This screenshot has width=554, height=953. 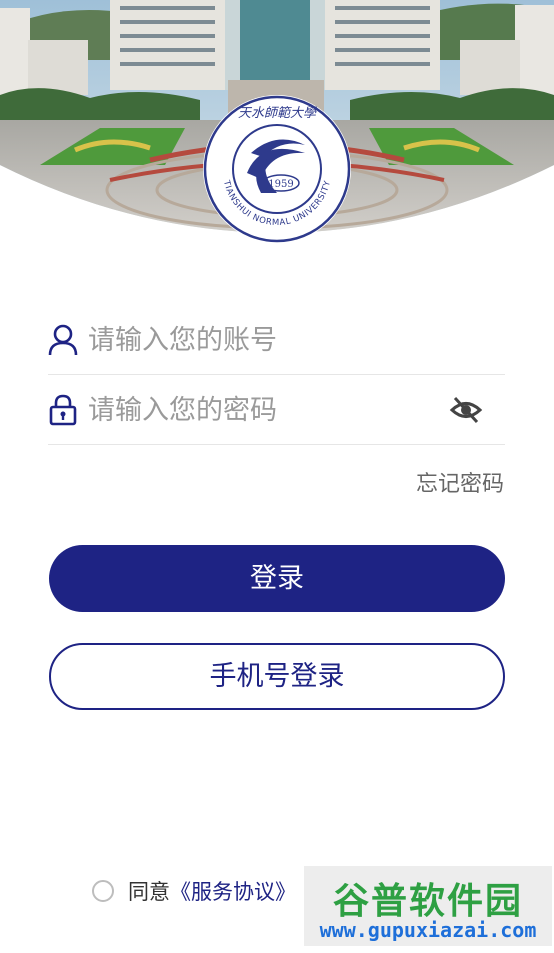 I want to click on forgot-password-link: 忘记密码, so click(x=460, y=482).